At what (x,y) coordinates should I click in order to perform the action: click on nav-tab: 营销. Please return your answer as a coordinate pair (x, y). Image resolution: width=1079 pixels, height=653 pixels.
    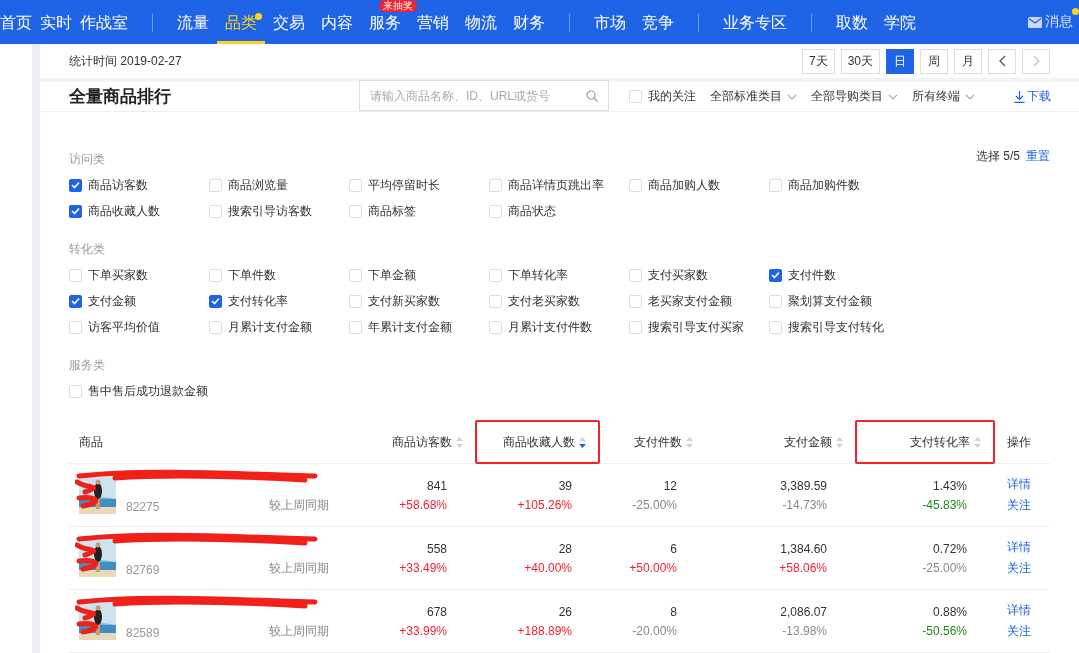
    Looking at the image, I should click on (433, 28).